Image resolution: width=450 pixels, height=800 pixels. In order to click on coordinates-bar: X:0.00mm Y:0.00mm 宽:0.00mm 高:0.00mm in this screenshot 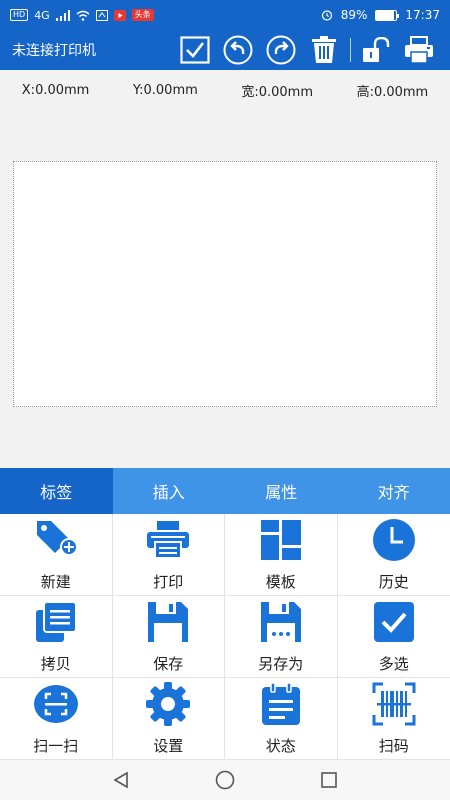, I will do `click(225, 90)`.